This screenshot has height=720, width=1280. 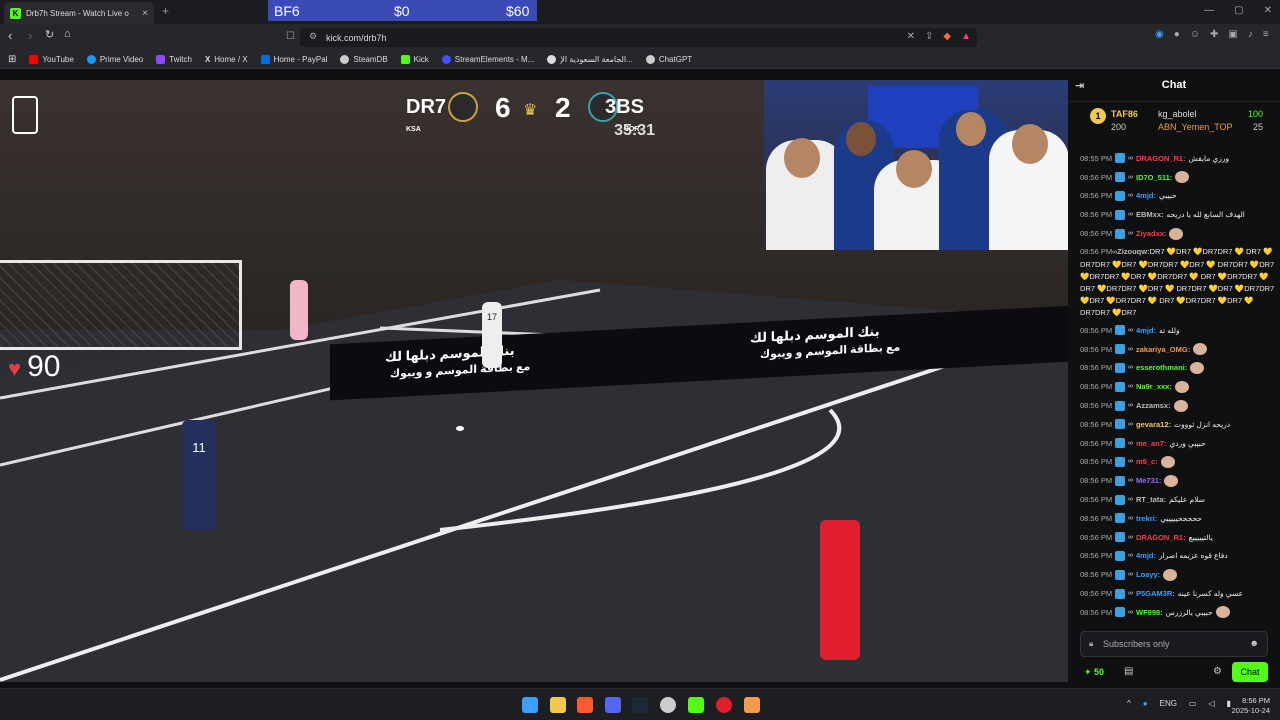 I want to click on ghost-icon: ☺, so click(x=1195, y=34).